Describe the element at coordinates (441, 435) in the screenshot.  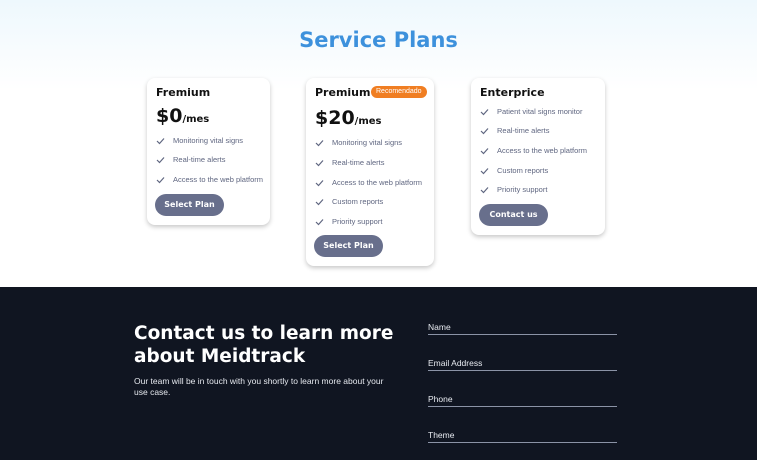
I see `field-label: Theme` at that location.